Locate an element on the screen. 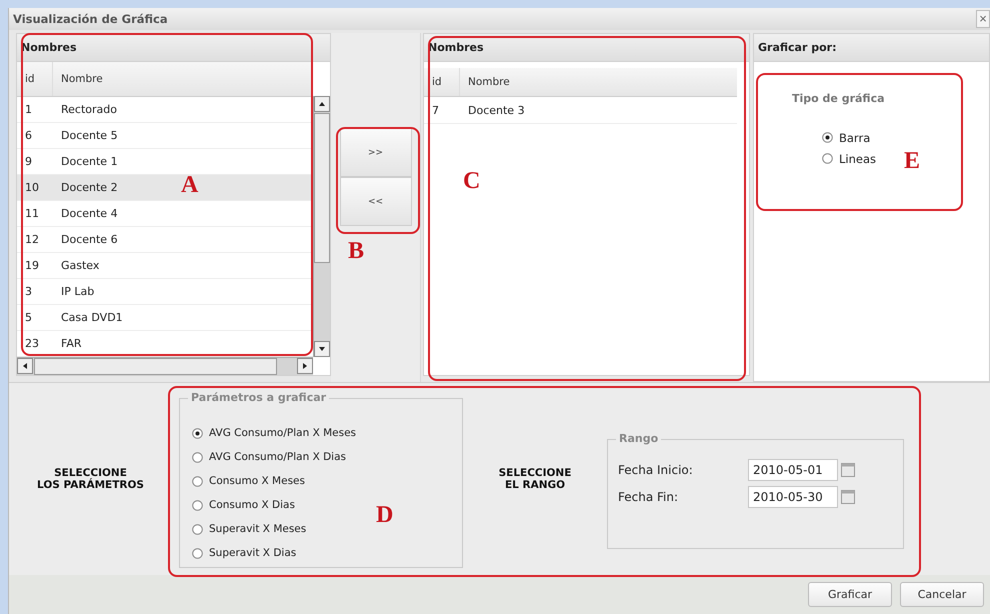 The height and width of the screenshot is (614, 990). table-cell-text: 9 is located at coordinates (28, 161).